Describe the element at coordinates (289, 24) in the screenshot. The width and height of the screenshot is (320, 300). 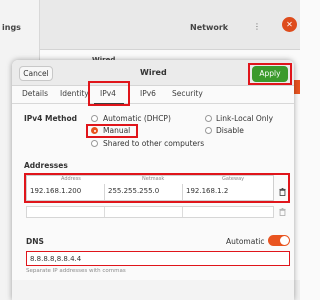
I see `close-icon: ✕` at that location.